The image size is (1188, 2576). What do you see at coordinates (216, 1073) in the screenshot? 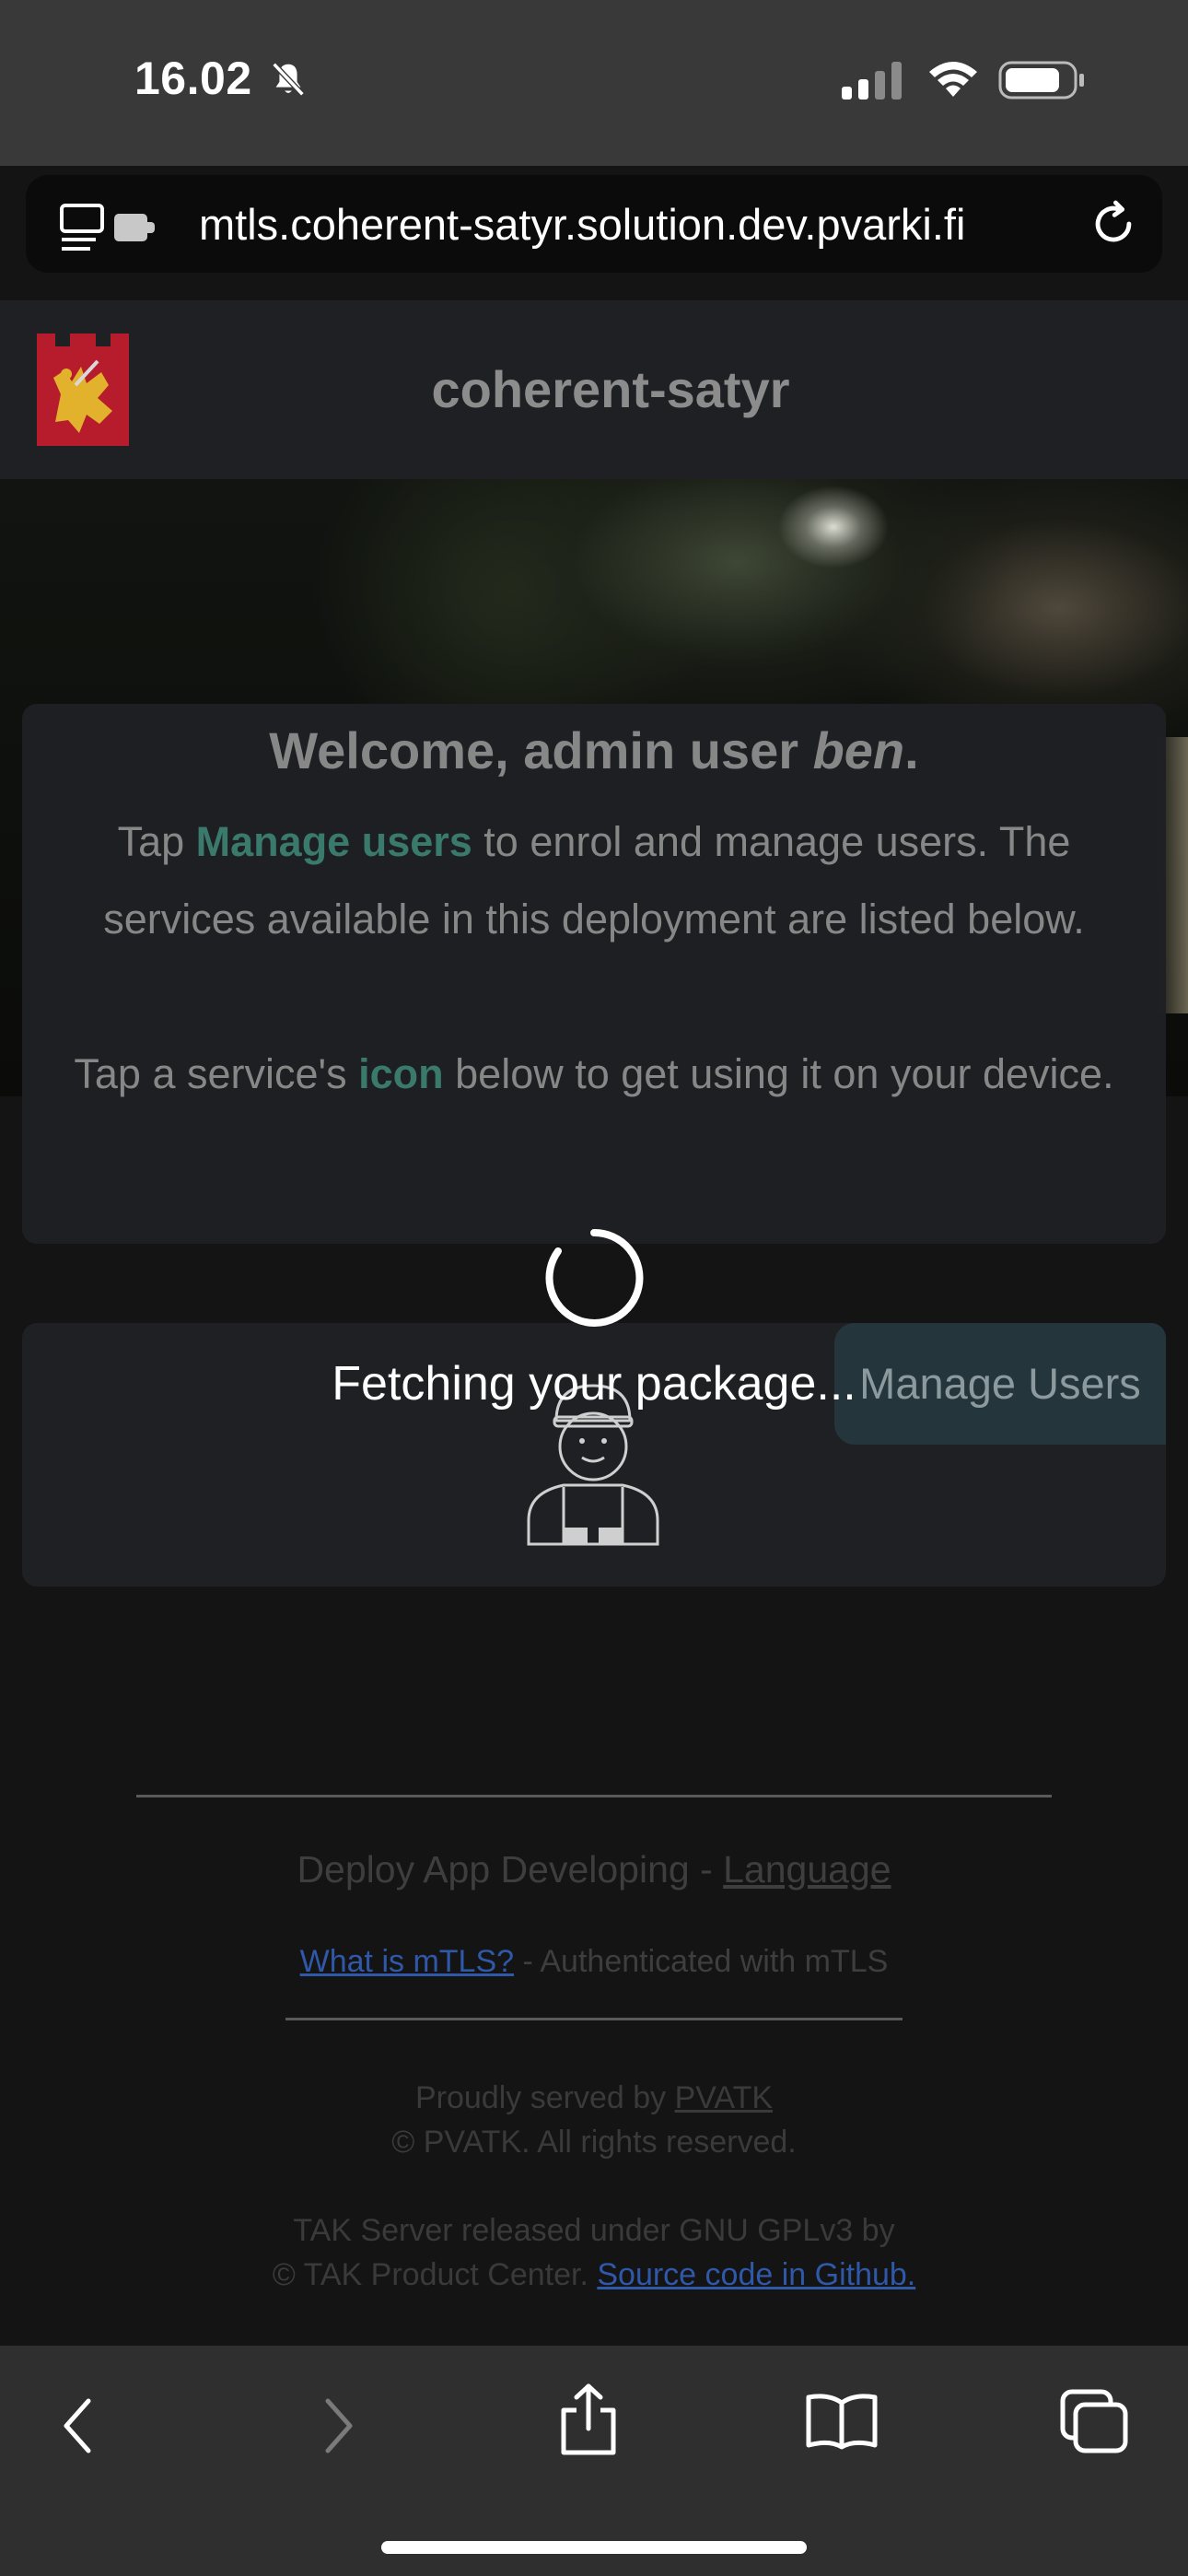
I see `p2-text-before: Tap a service's` at bounding box center [216, 1073].